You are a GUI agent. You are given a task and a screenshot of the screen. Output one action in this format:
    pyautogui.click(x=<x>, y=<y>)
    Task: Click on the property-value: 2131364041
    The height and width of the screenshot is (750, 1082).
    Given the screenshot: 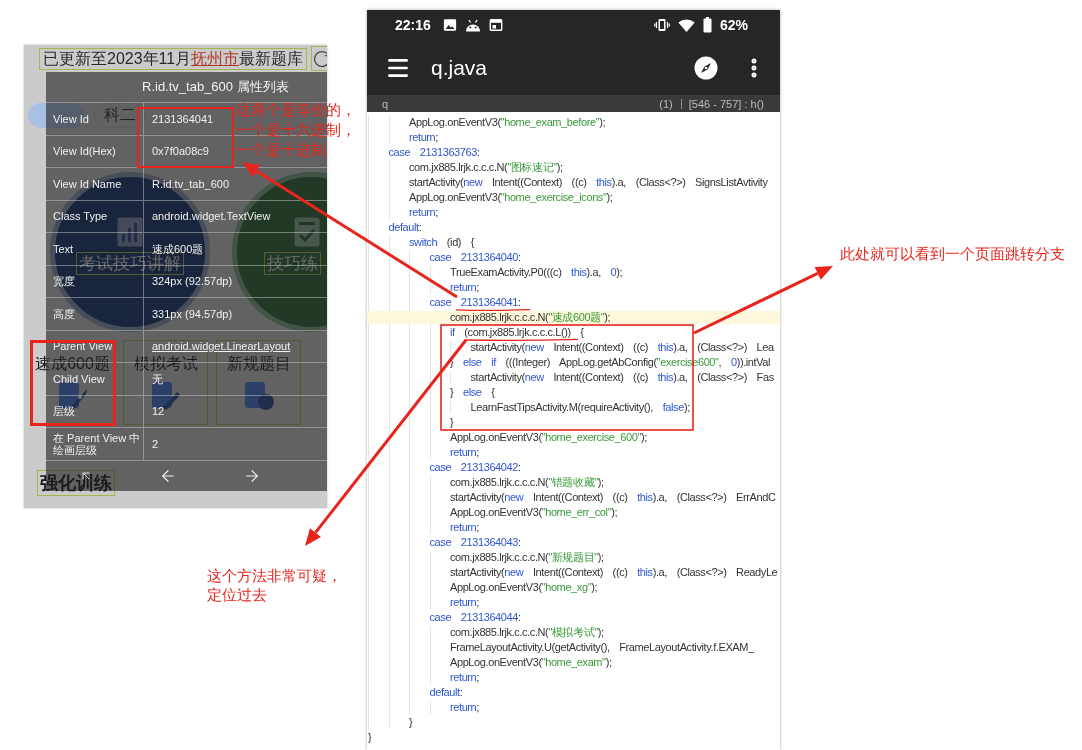 What is the action you would take?
    pyautogui.click(x=183, y=118)
    